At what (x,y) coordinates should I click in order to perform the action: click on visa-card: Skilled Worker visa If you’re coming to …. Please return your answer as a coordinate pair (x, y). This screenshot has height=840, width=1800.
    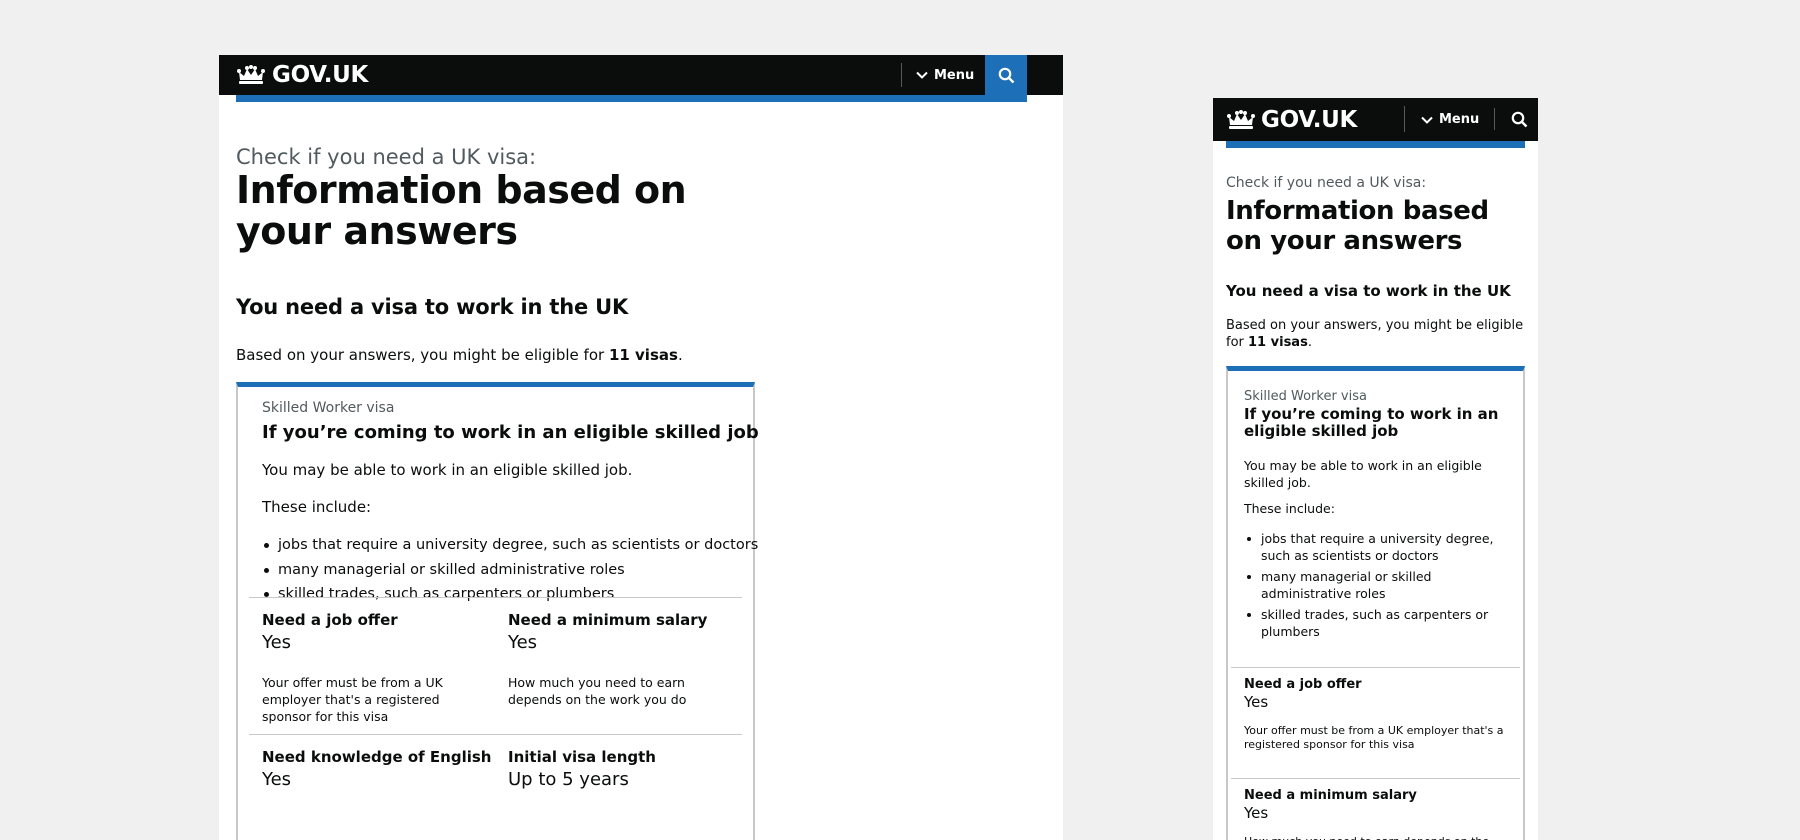
    Looking at the image, I should click on (1375, 603).